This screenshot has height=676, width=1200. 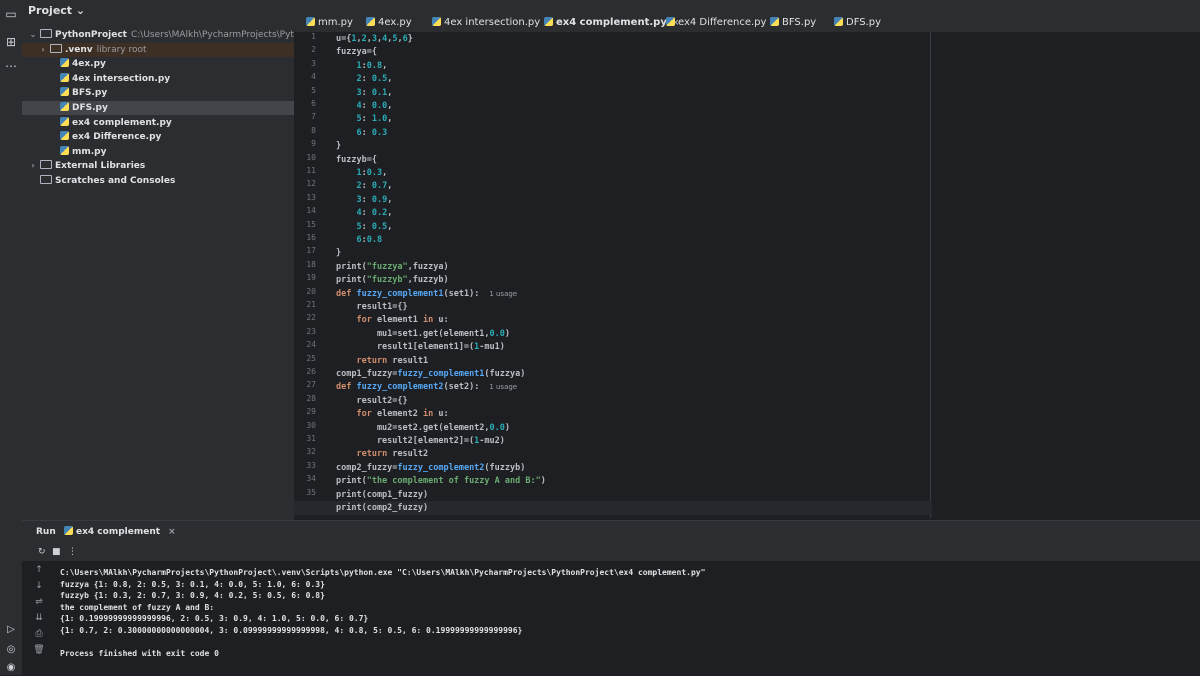 I want to click on code-text: fuzzyb={, so click(x=356, y=159).